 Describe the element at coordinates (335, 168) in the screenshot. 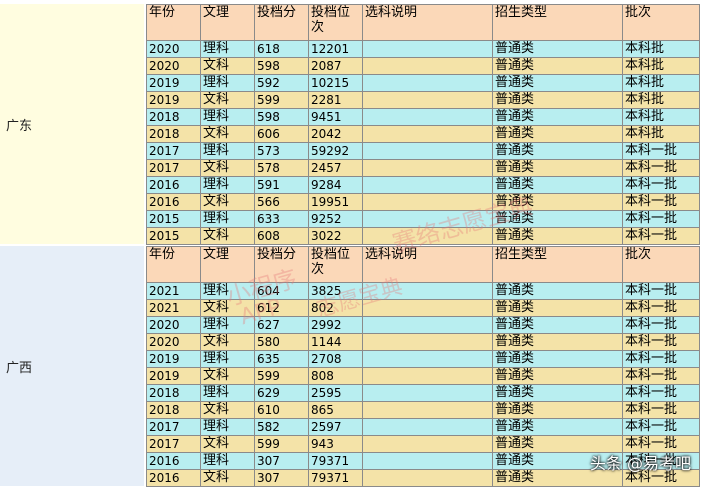

I see `table-cell: 2457` at that location.